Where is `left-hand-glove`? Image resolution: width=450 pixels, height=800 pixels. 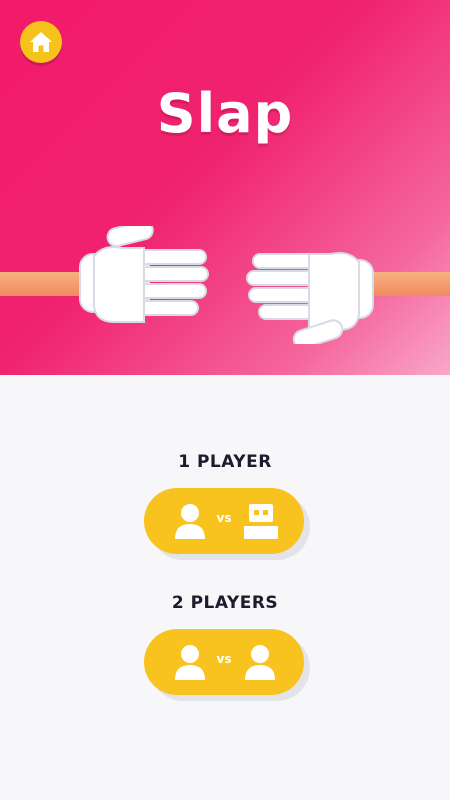 left-hand-glove is located at coordinates (144, 274).